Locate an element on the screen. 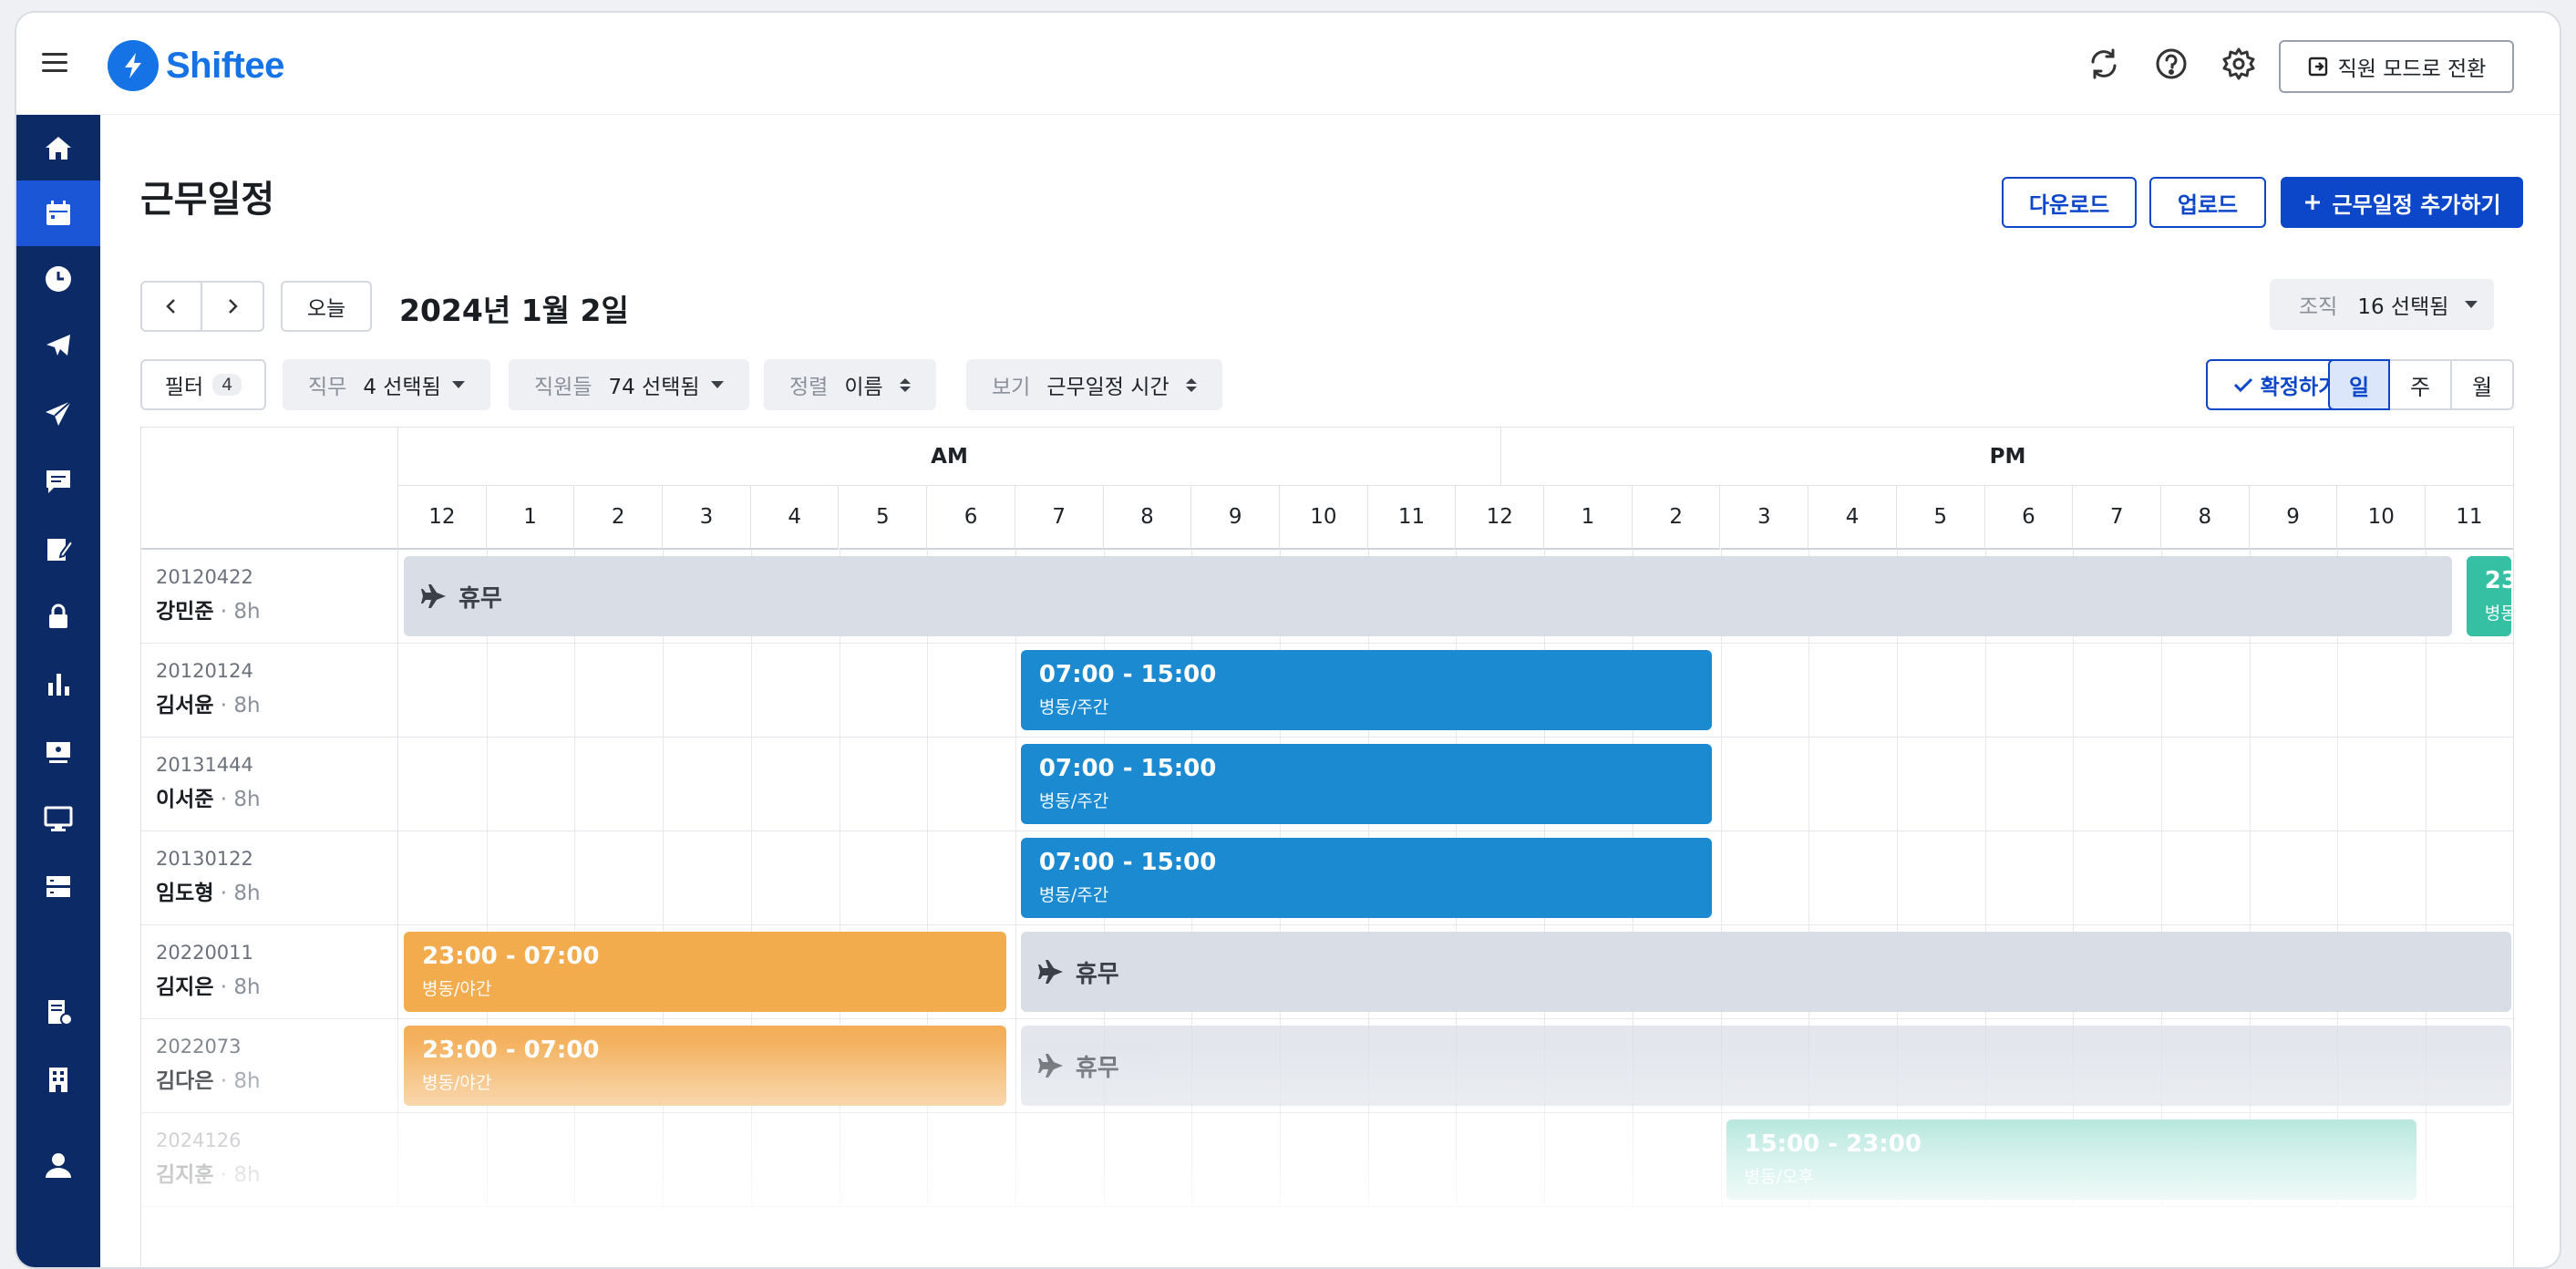  shift-block: 23:00 병동/내 is located at coordinates (2488, 596).